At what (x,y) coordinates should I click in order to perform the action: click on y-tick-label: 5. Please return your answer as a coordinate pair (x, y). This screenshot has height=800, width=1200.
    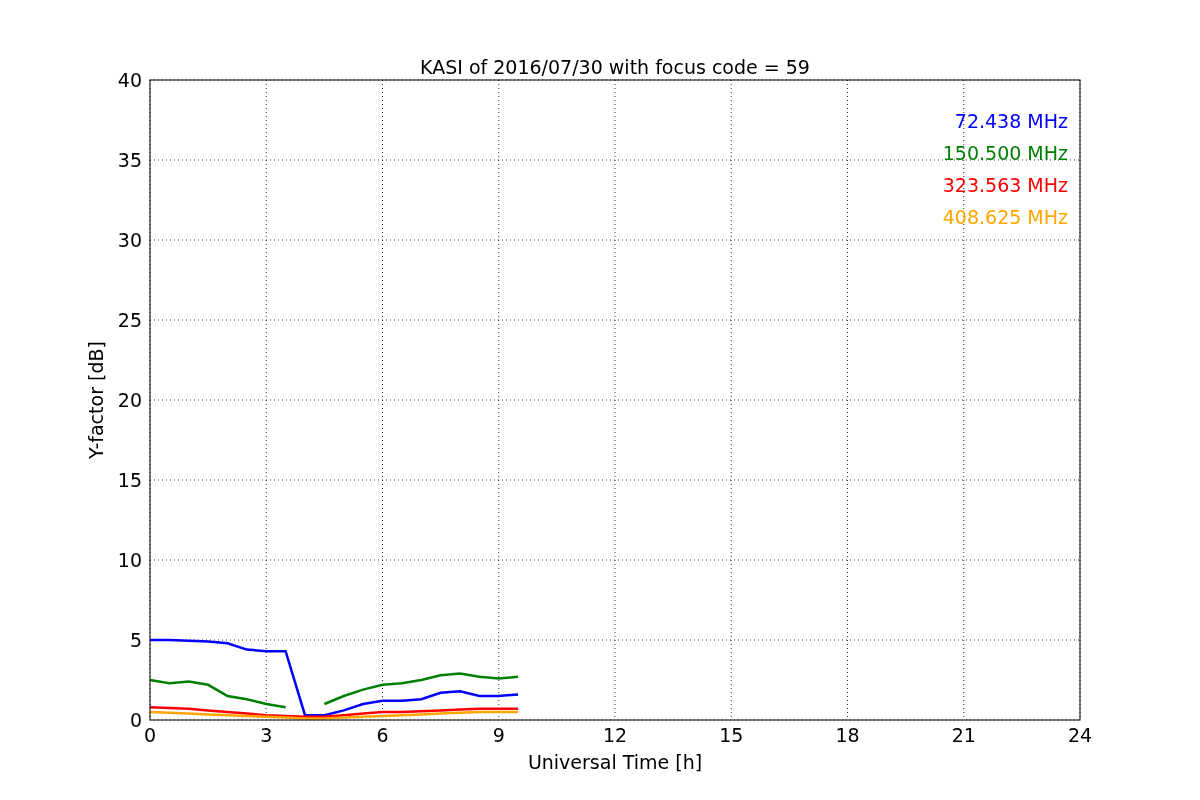
    Looking at the image, I should click on (135, 640).